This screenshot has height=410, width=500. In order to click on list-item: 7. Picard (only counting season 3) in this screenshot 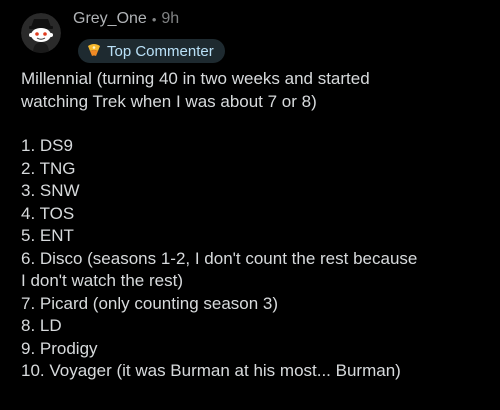, I will do `click(150, 303)`.